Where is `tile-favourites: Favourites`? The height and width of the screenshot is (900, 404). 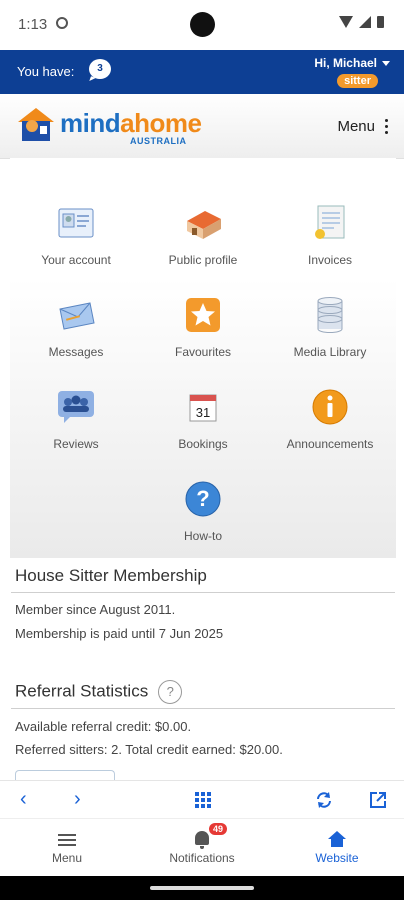 tile-favourites: Favourites is located at coordinates (203, 340).